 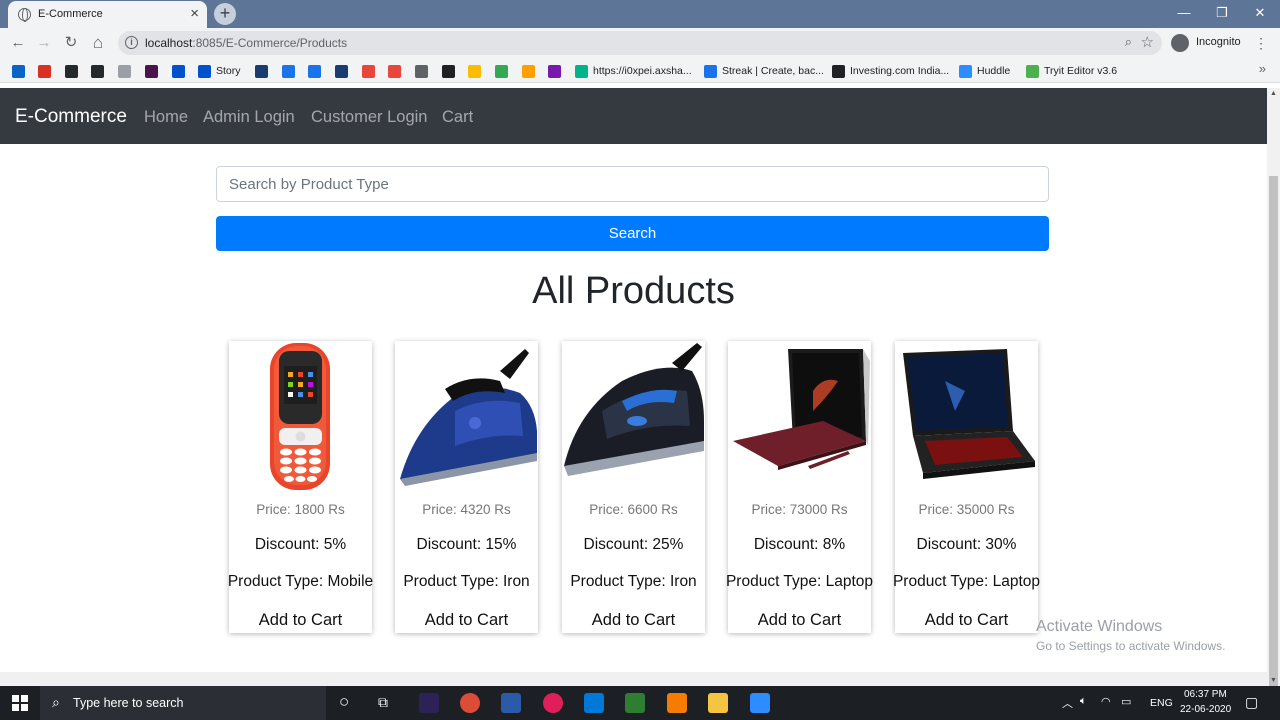 I want to click on bookmark-label: Huddle, so click(x=994, y=71).